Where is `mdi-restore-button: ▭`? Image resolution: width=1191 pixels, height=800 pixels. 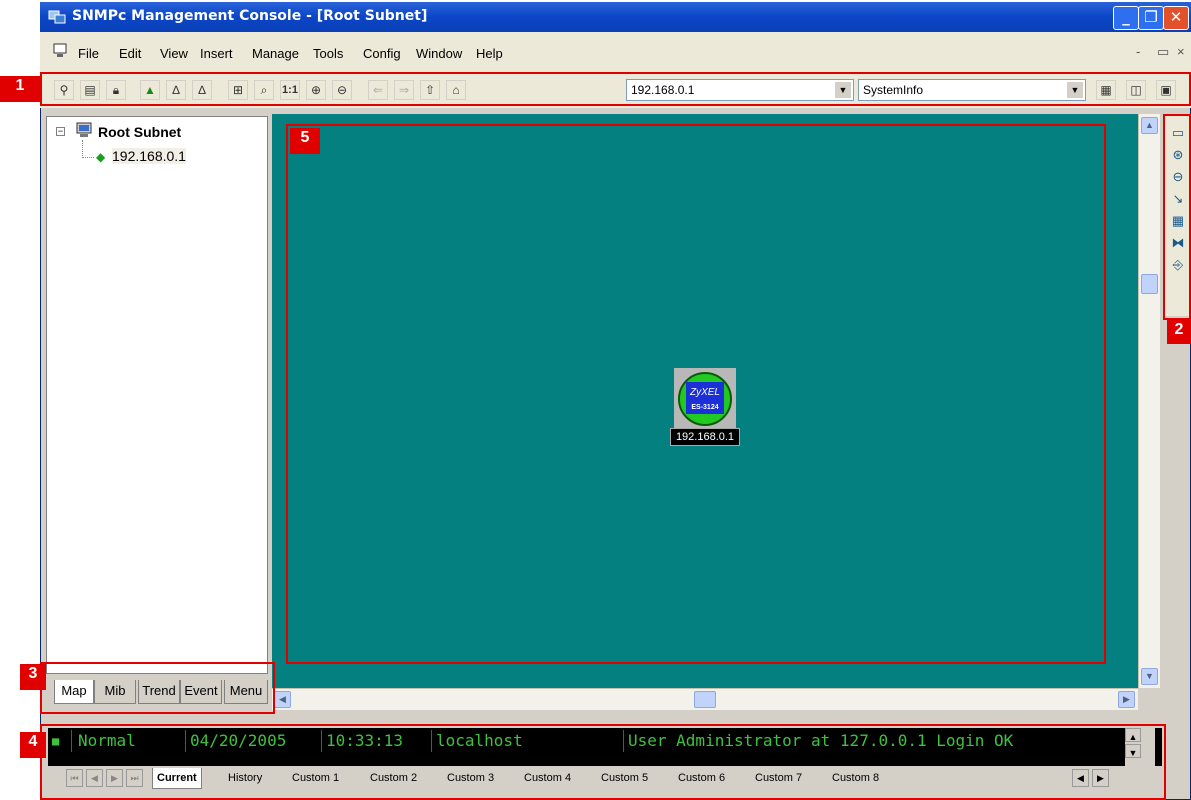
mdi-restore-button: ▭ is located at coordinates (1163, 52).